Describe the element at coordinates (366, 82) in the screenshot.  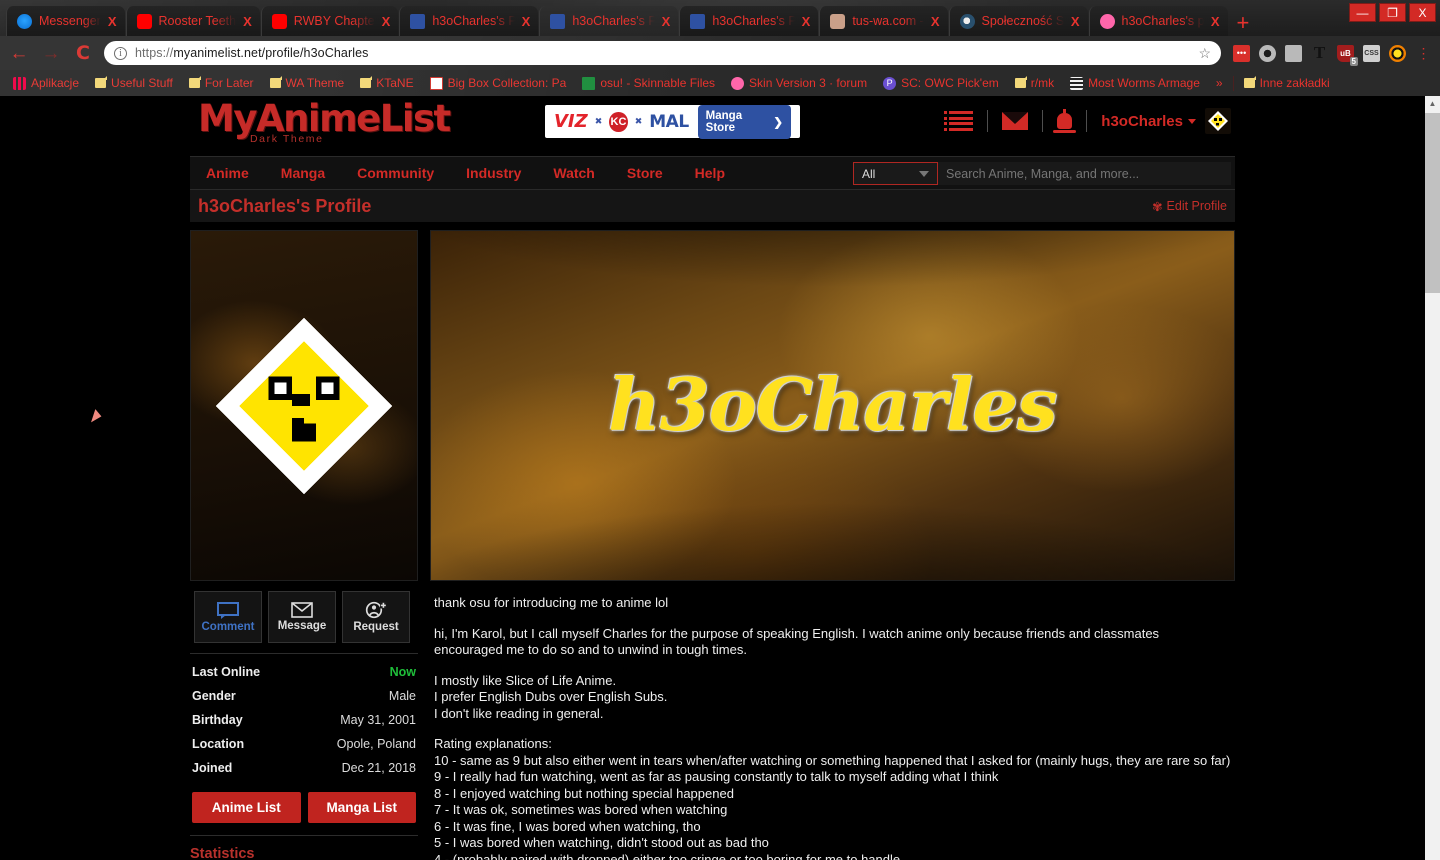
I see `folder-icon` at that location.